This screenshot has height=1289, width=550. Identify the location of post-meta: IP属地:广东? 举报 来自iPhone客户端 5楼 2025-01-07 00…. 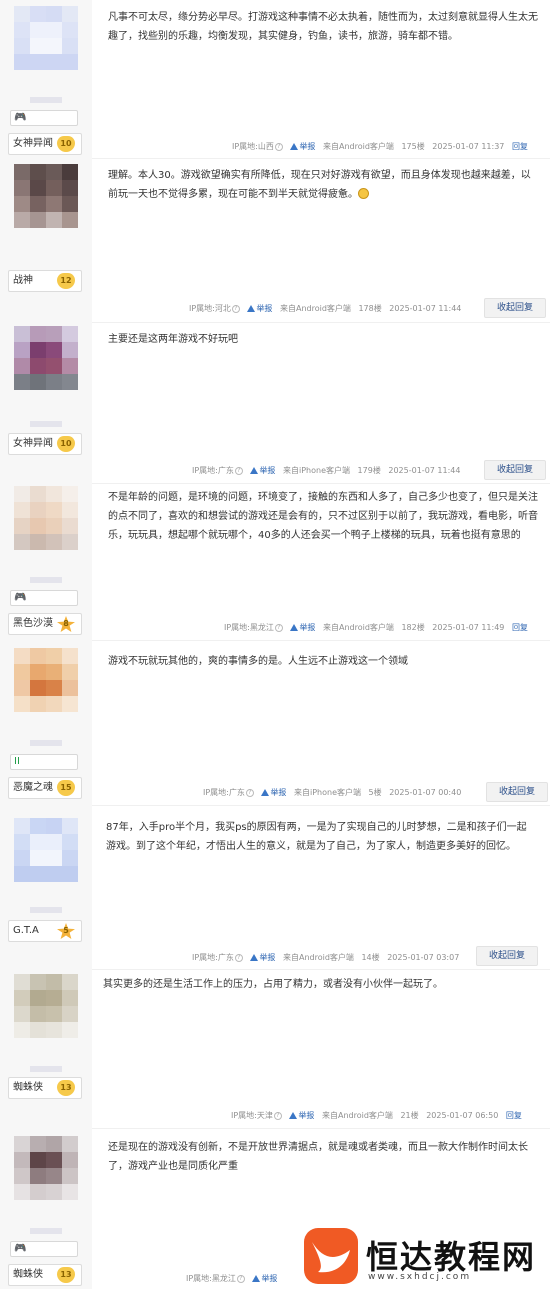
(332, 792).